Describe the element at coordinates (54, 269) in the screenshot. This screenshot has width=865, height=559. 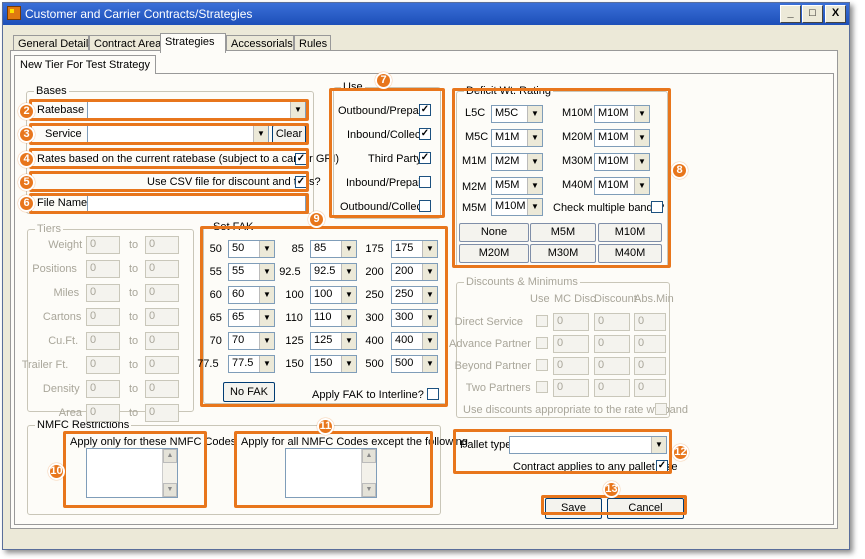
I see `tier-label: Positions` at that location.